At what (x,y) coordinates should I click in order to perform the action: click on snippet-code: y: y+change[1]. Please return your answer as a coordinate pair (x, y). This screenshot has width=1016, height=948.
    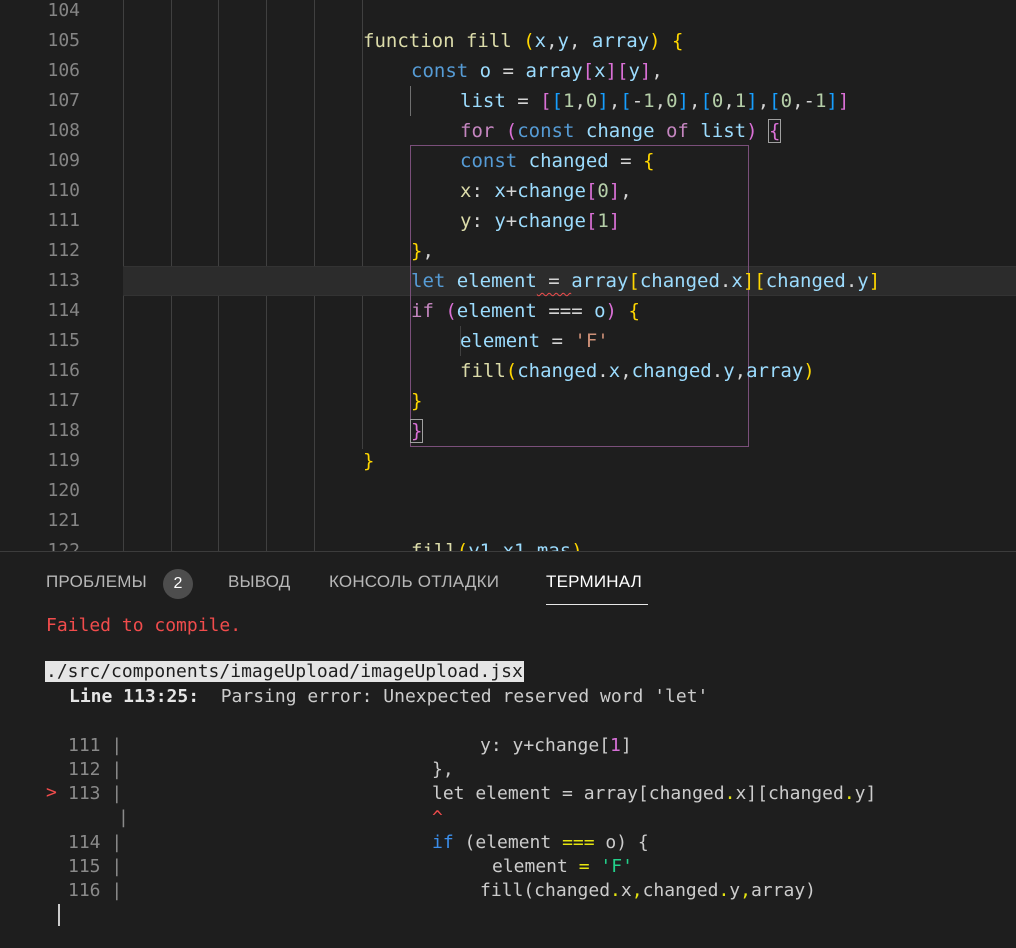
    Looking at the image, I should click on (556, 745).